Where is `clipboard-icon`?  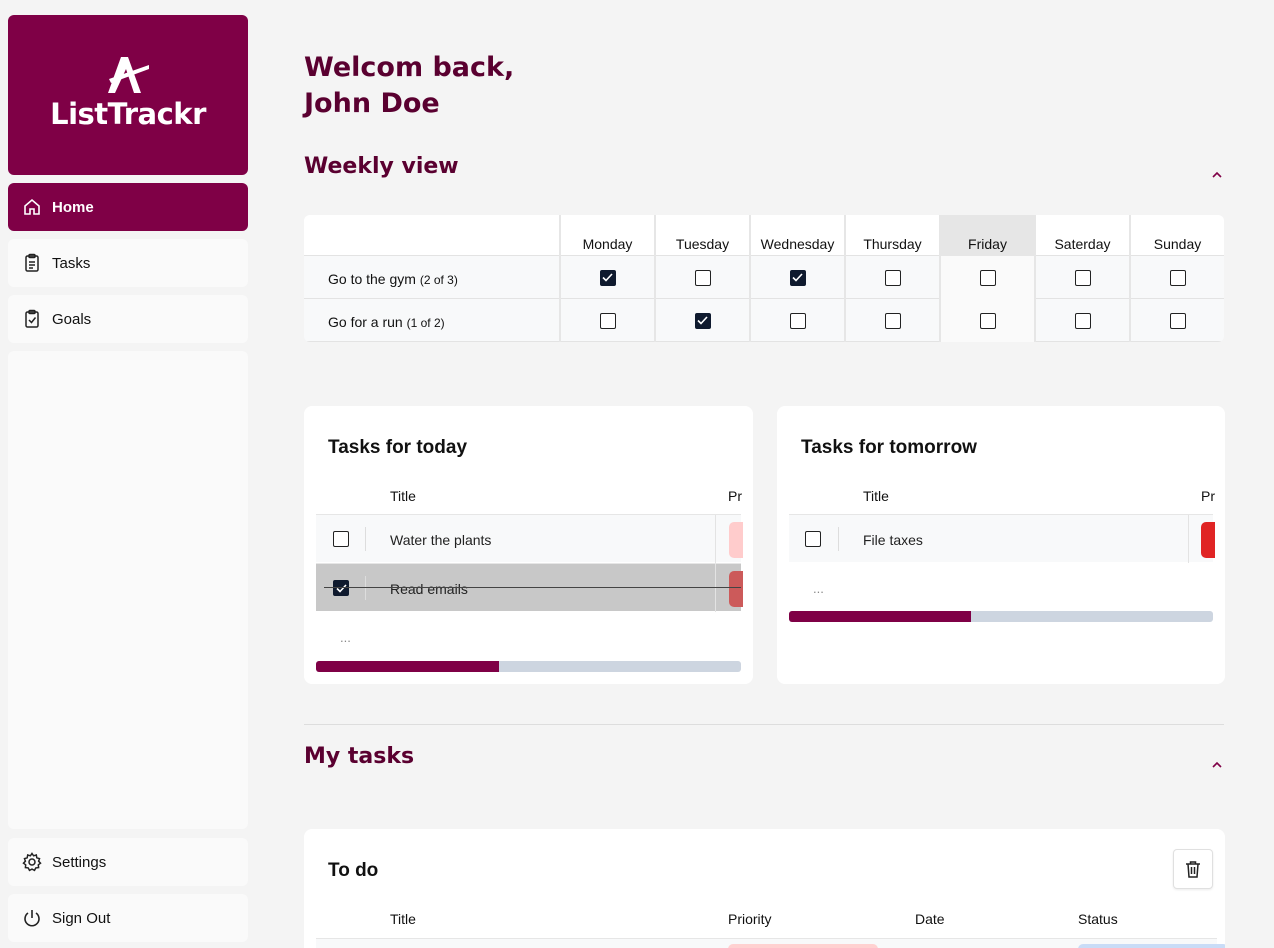
clipboard-icon is located at coordinates (32, 263).